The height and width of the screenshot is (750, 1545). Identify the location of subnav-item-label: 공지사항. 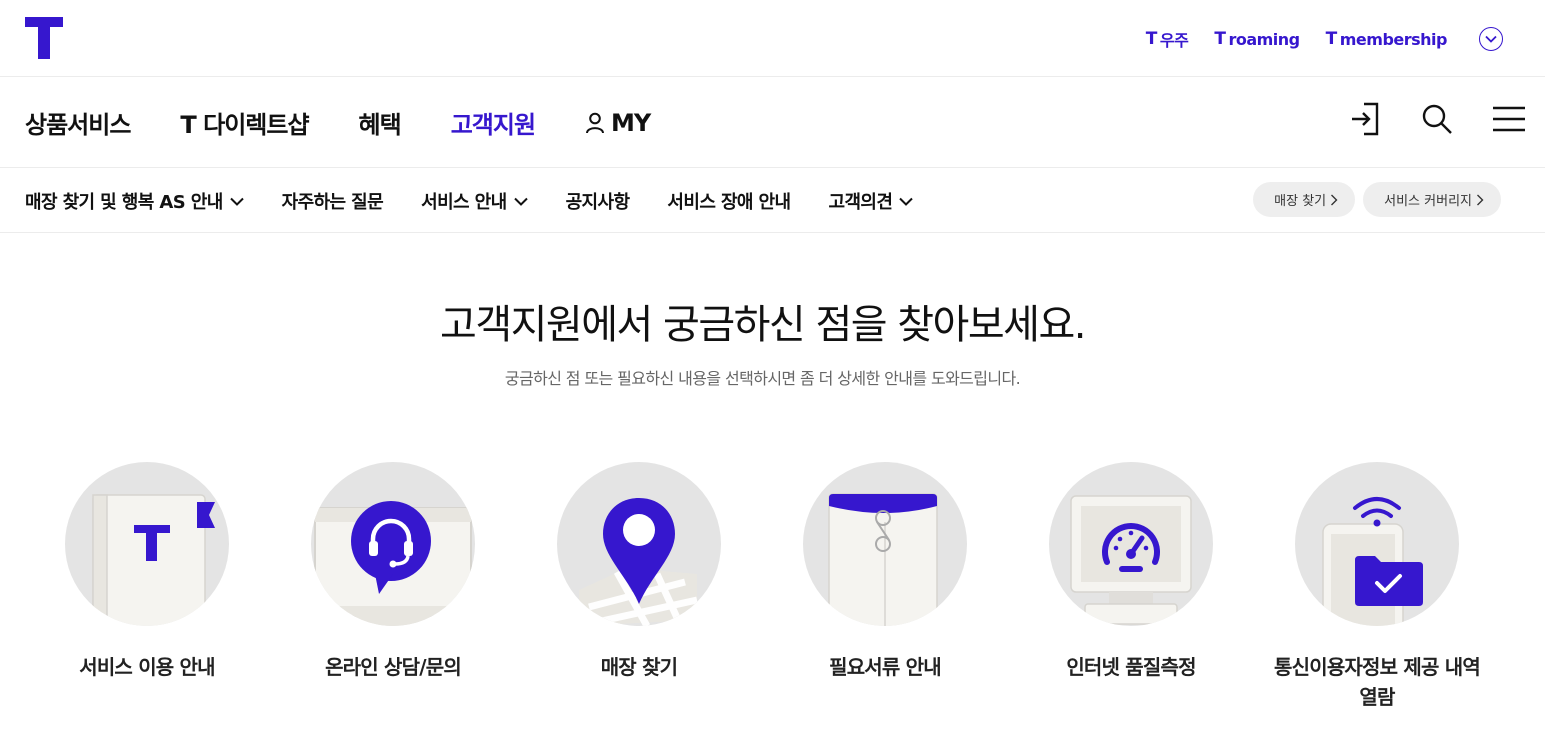
(597, 202).